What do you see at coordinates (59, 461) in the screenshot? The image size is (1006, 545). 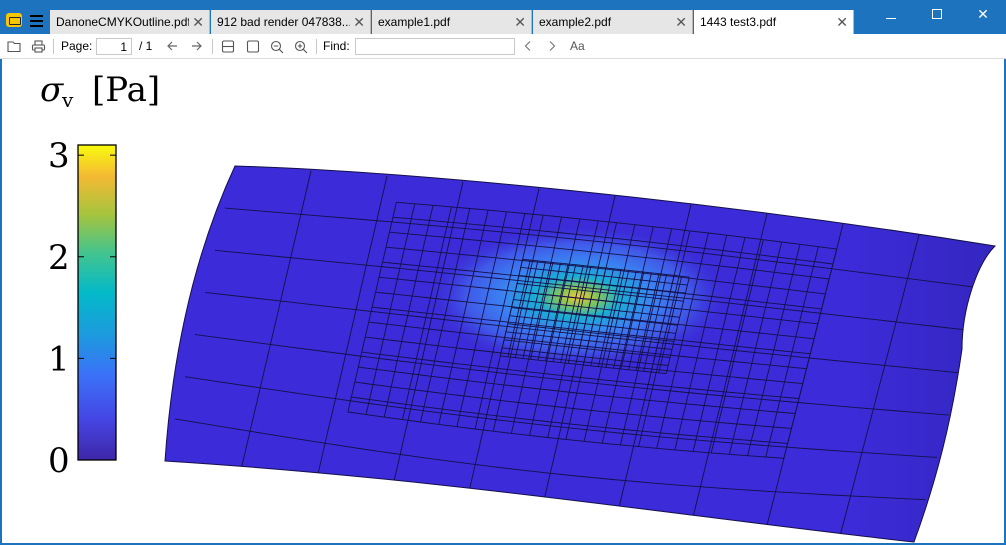 I see `colorbar-tick-label: 0` at bounding box center [59, 461].